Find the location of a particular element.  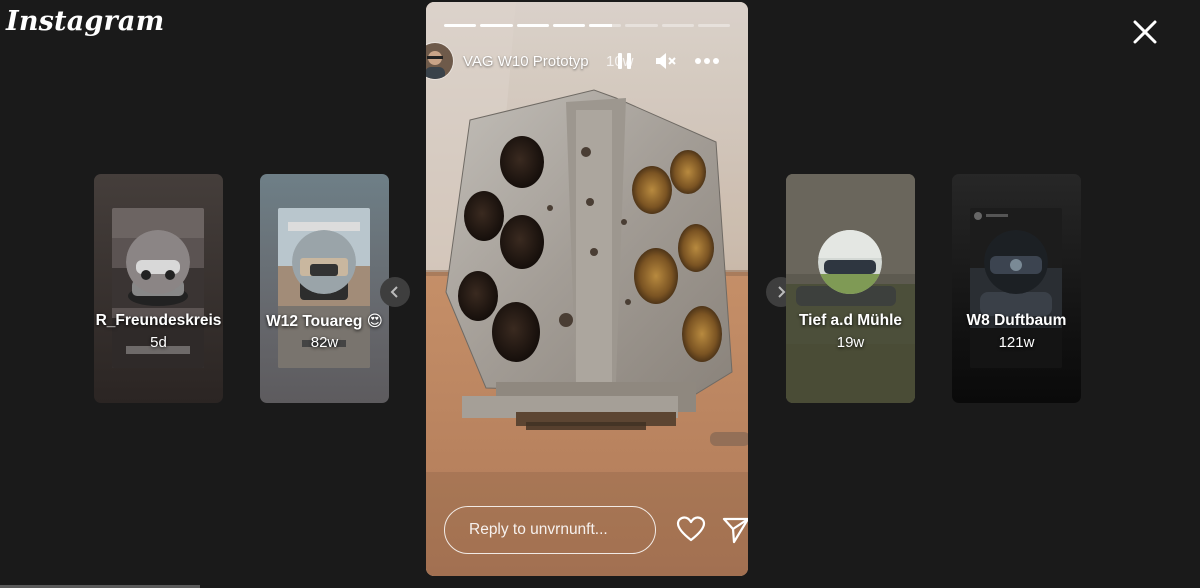

story-preview-name: W12 Touareg 😍 is located at coordinates (324, 321).